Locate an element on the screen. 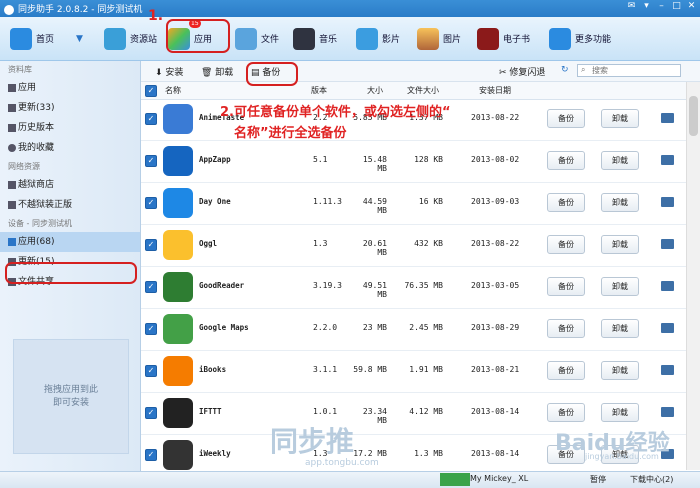  app-name: iWeekly is located at coordinates (215, 453).